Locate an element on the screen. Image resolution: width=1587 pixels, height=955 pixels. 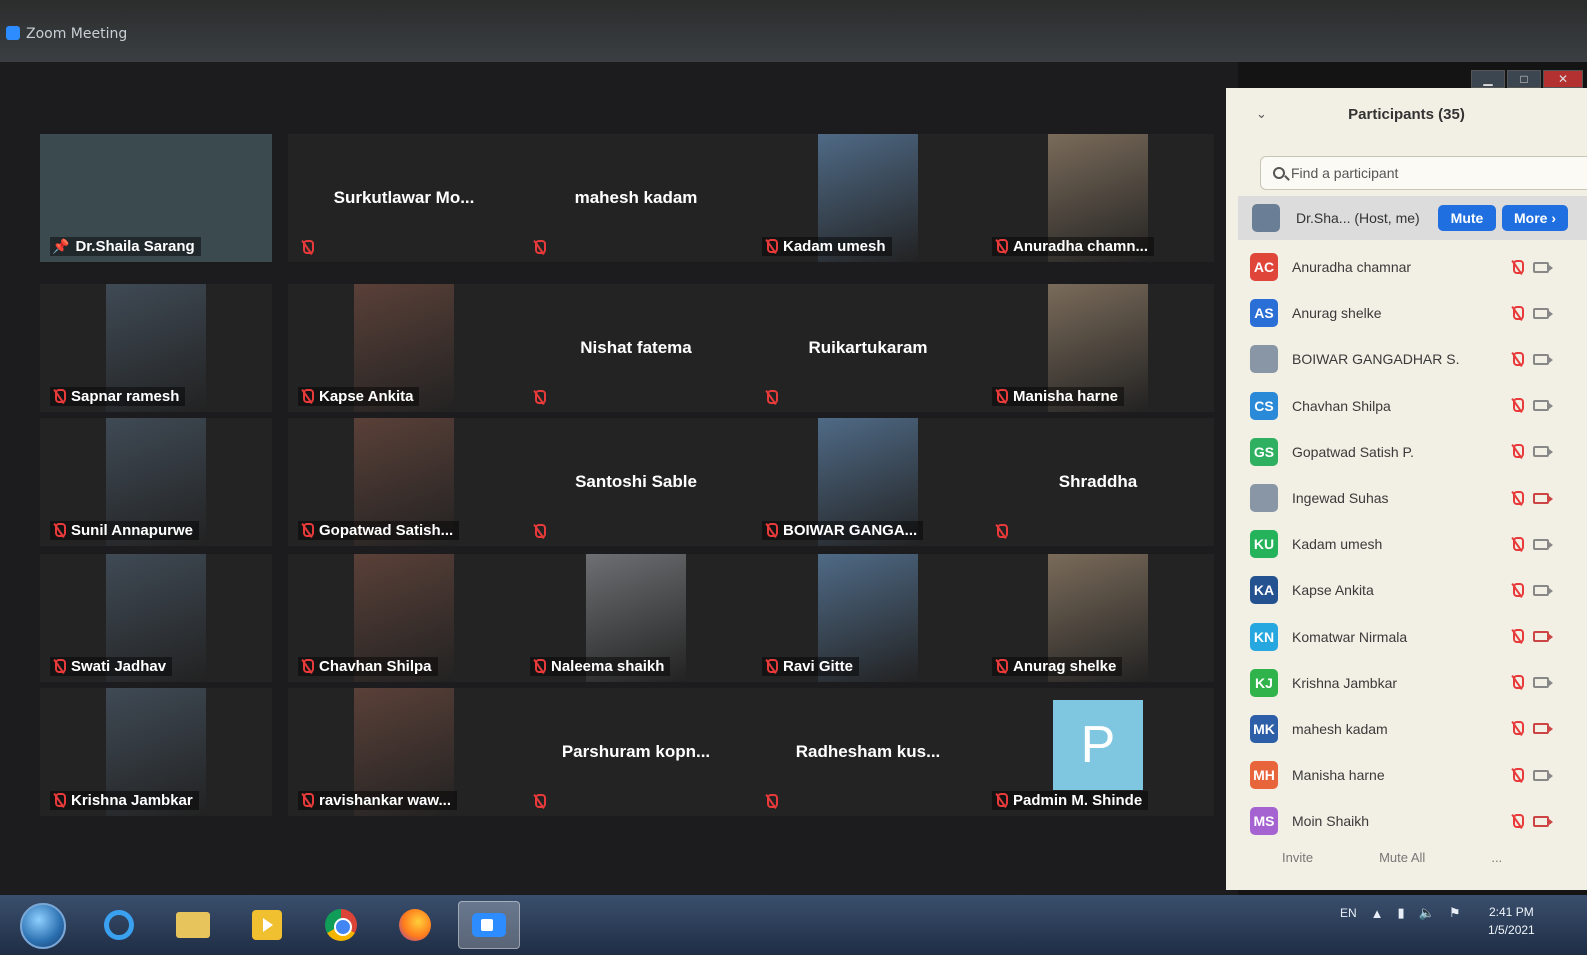
internet-explorer-icon is located at coordinates (119, 925).